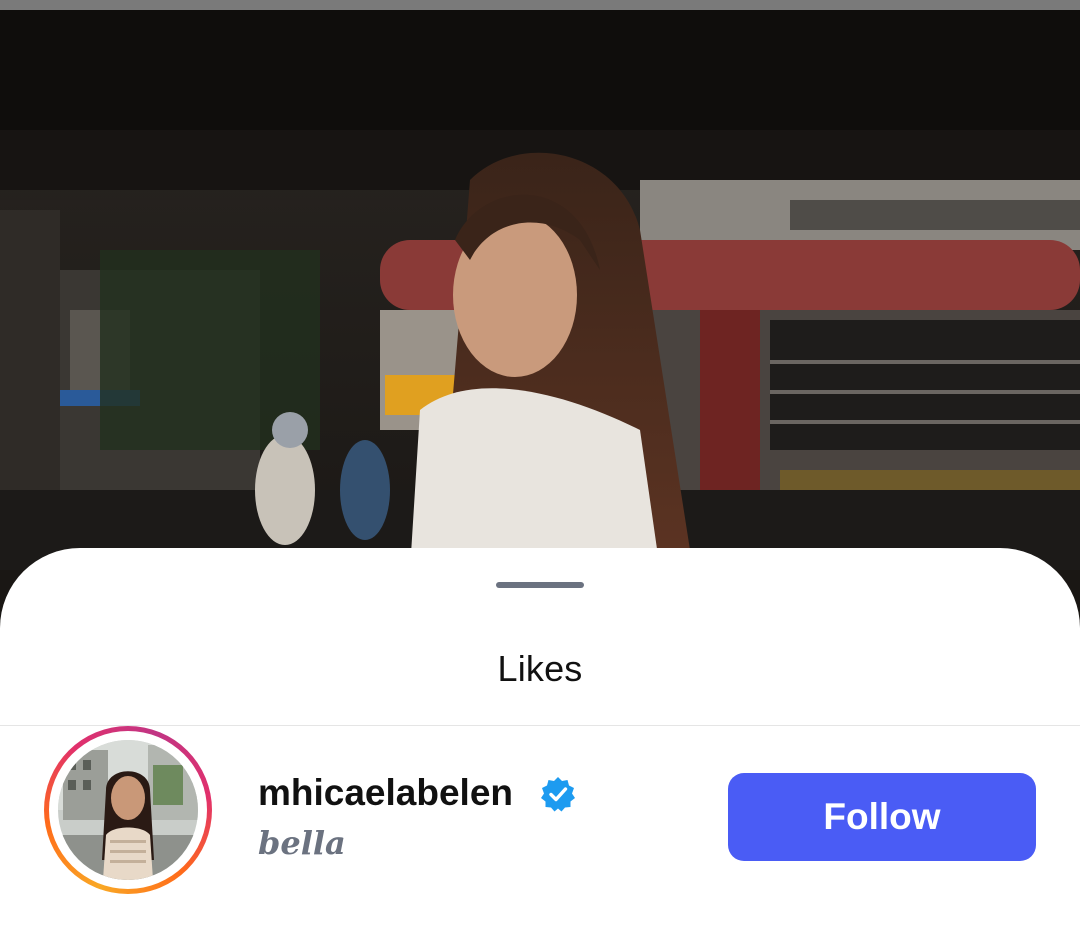 This screenshot has width=1080, height=928. Describe the element at coordinates (540, 5) in the screenshot. I see `status-strip` at that location.